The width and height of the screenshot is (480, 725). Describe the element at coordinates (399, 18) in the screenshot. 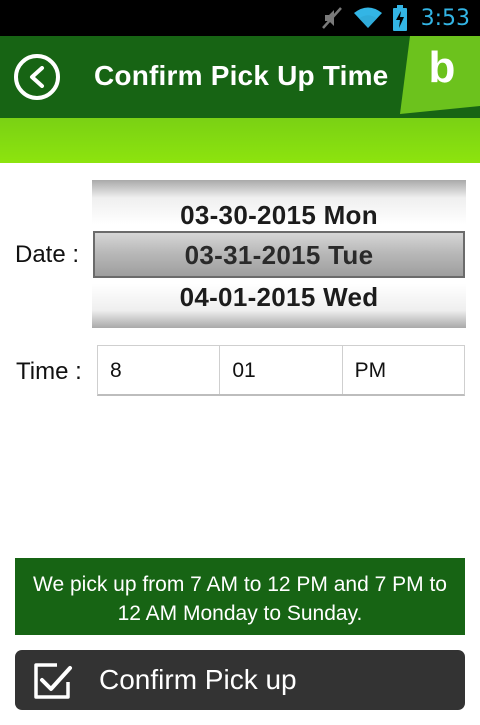

I see `battery-charging-icon` at that location.